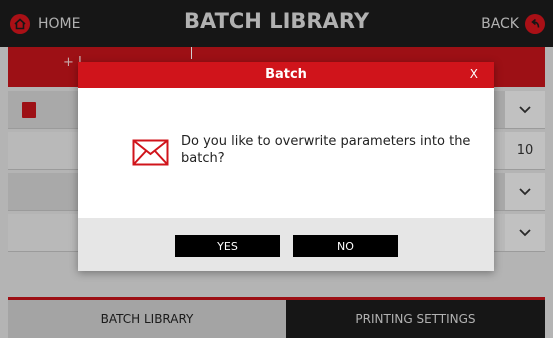 This screenshot has width=553, height=338. Describe the element at coordinates (227, 246) in the screenshot. I see `yes-button: YES` at that location.